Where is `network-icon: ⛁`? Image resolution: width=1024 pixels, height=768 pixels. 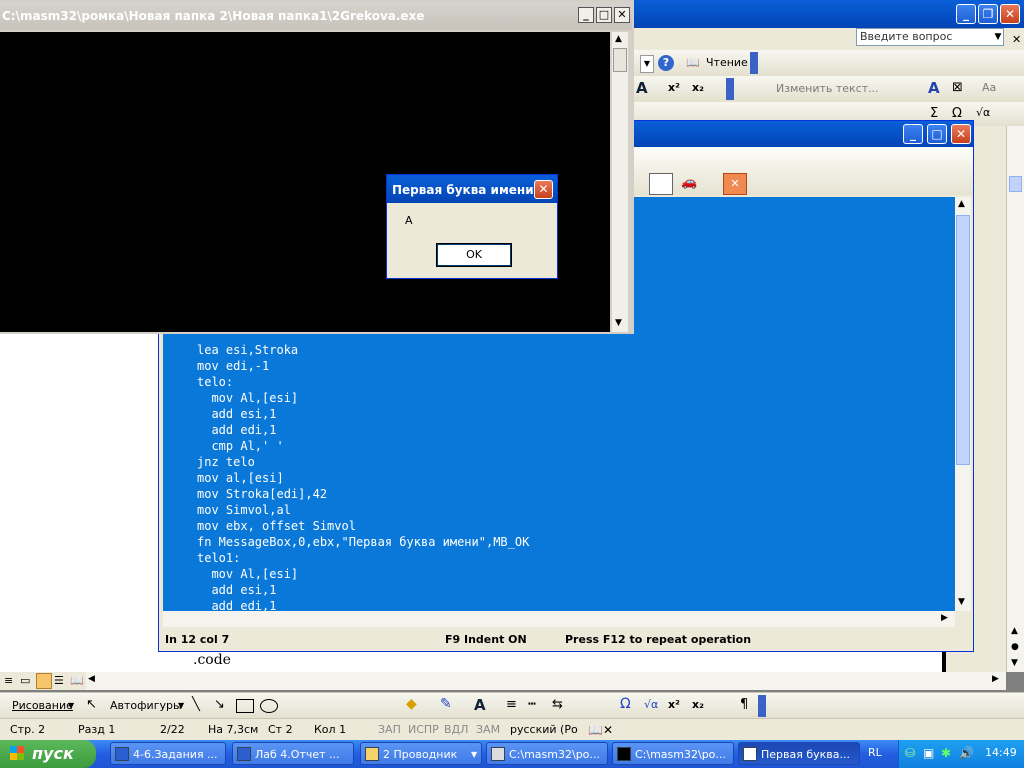
network-icon: ⛁ is located at coordinates (910, 753).